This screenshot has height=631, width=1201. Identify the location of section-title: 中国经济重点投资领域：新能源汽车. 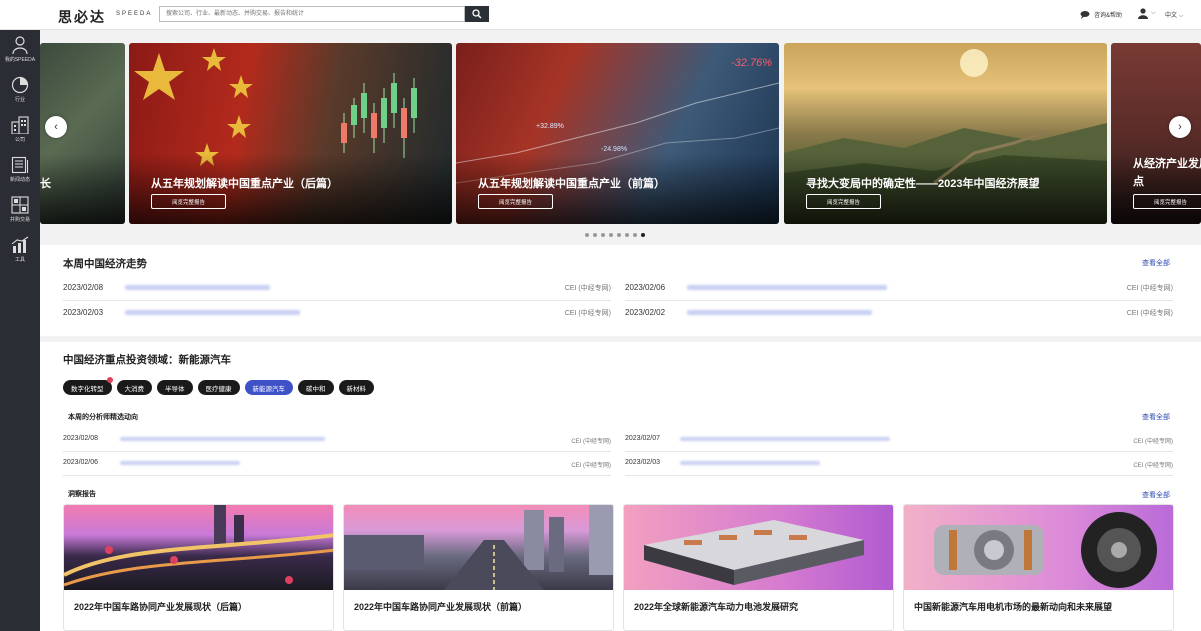
(147, 360).